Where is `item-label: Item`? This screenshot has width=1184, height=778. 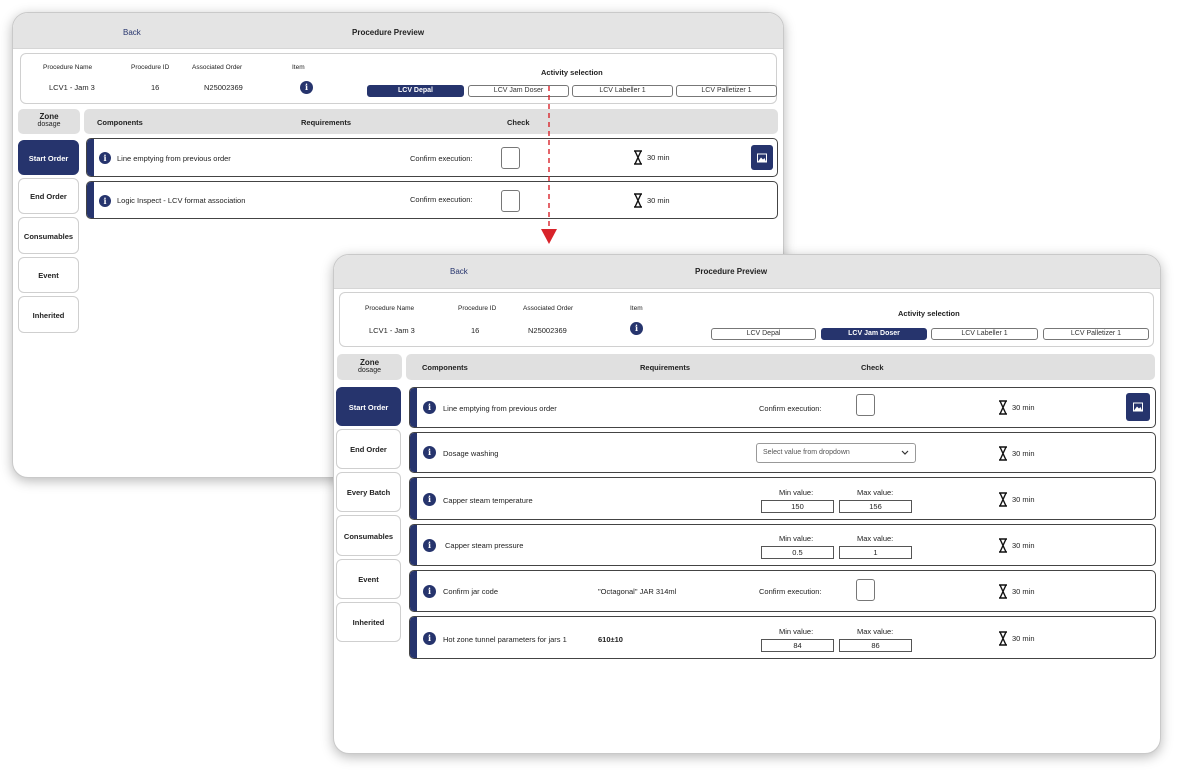
item-label: Item is located at coordinates (298, 67).